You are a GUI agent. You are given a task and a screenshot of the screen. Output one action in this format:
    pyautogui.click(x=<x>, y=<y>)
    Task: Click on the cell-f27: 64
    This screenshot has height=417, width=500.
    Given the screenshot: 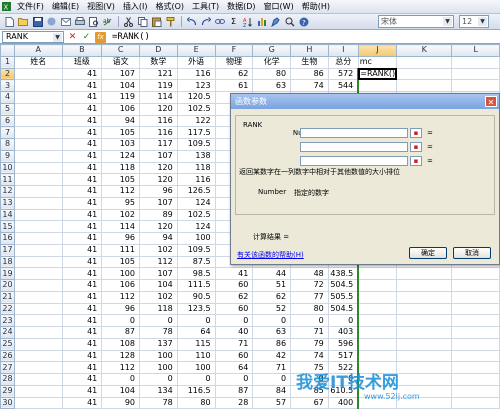 What is the action you would take?
    pyautogui.click(x=234, y=367)
    